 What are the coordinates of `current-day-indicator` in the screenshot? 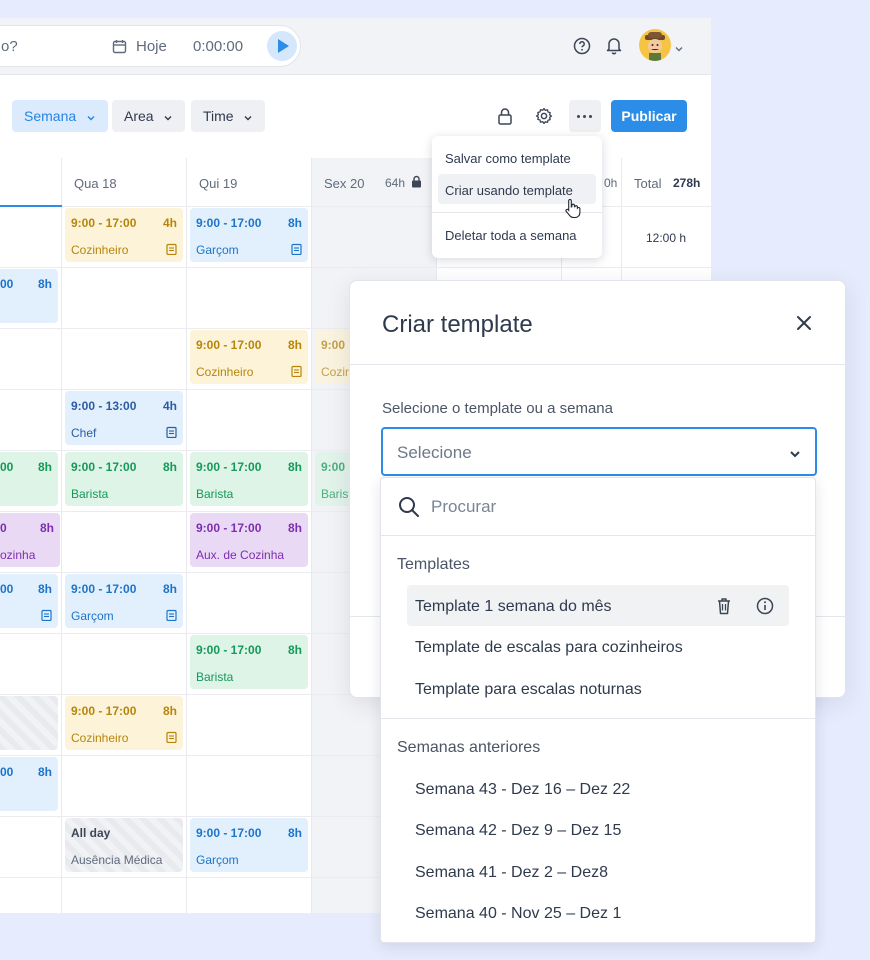 It's located at (31, 206).